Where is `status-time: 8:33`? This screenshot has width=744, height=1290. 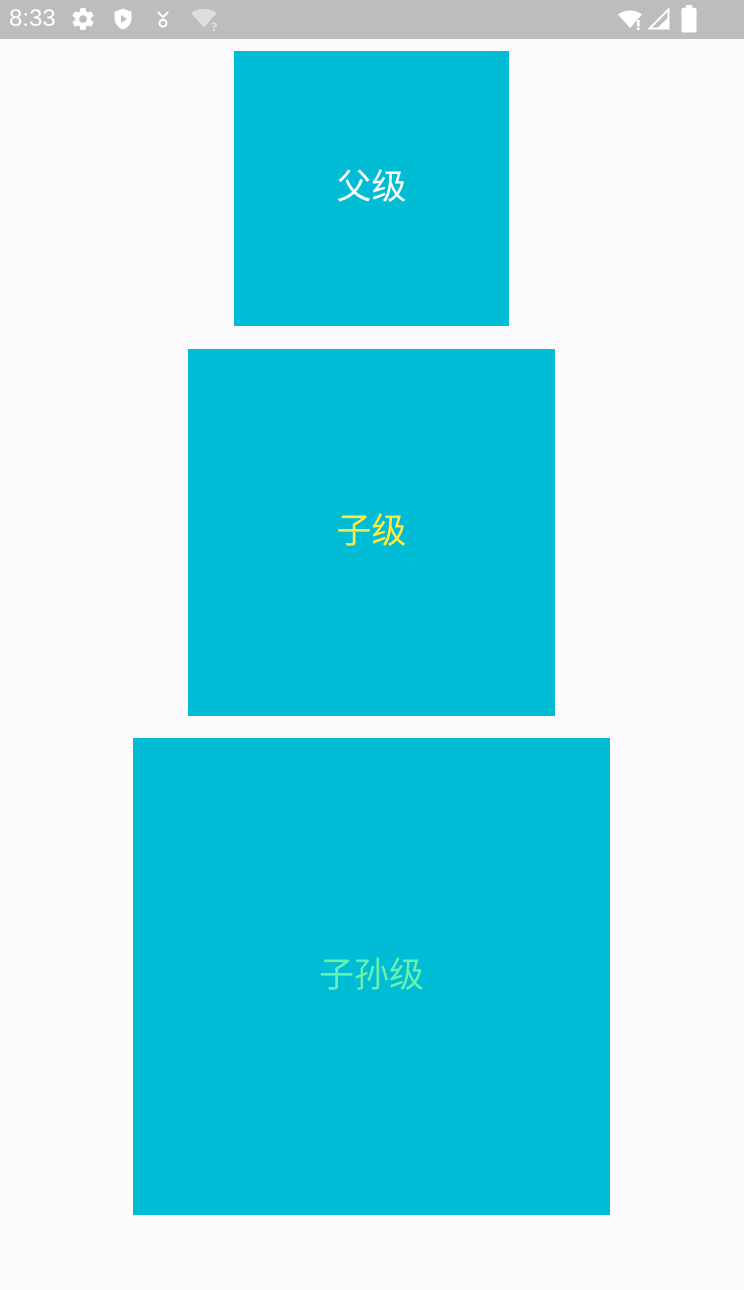
status-time: 8:33 is located at coordinates (32, 18).